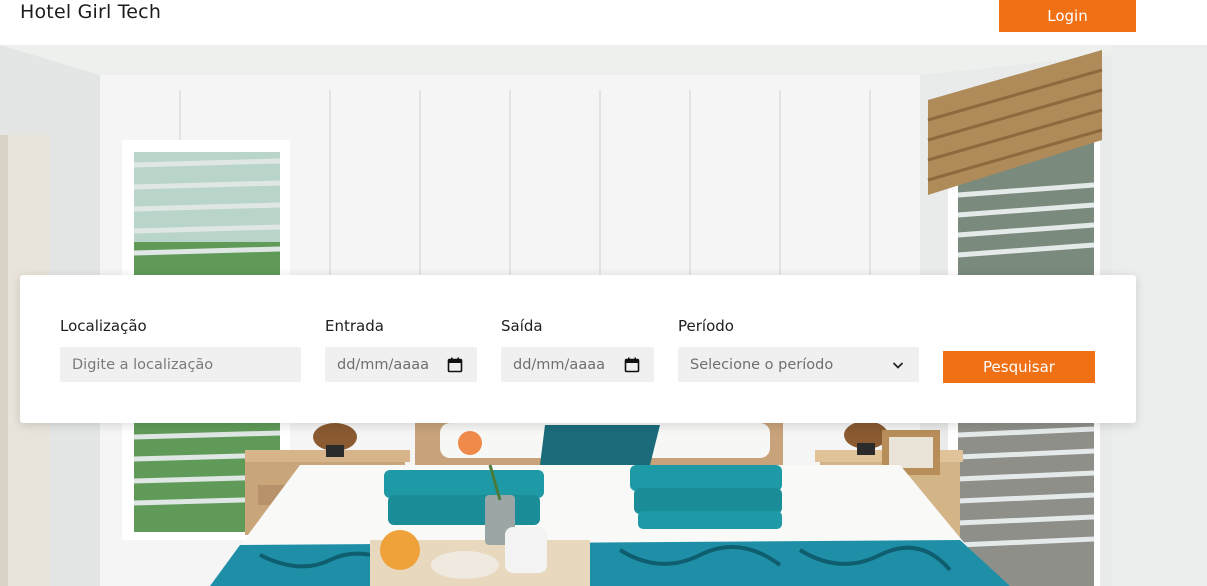 The height and width of the screenshot is (586, 1207). I want to click on checkout-date-value: dd/mm/aaaa, so click(559, 364).